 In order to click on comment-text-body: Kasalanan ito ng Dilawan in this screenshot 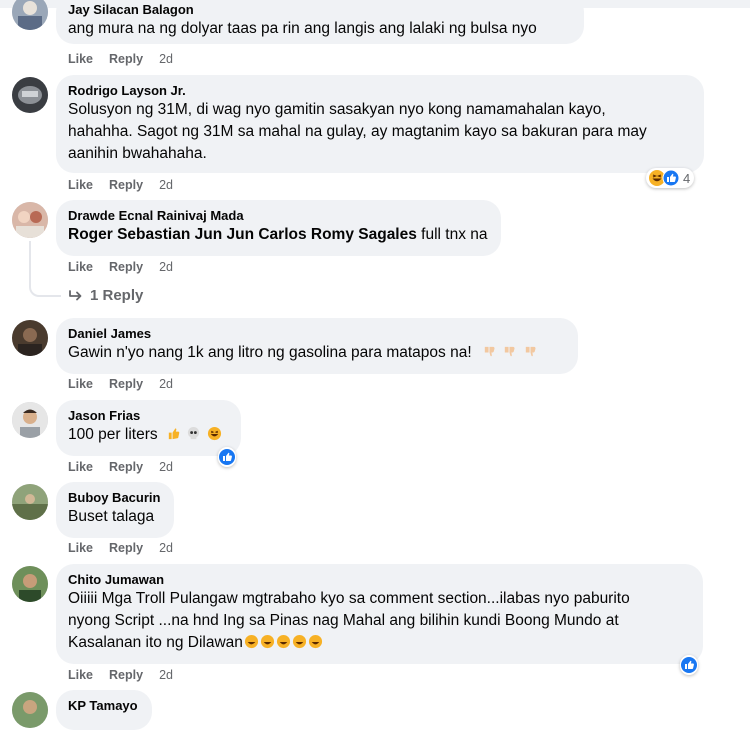, I will do `click(155, 642)`.